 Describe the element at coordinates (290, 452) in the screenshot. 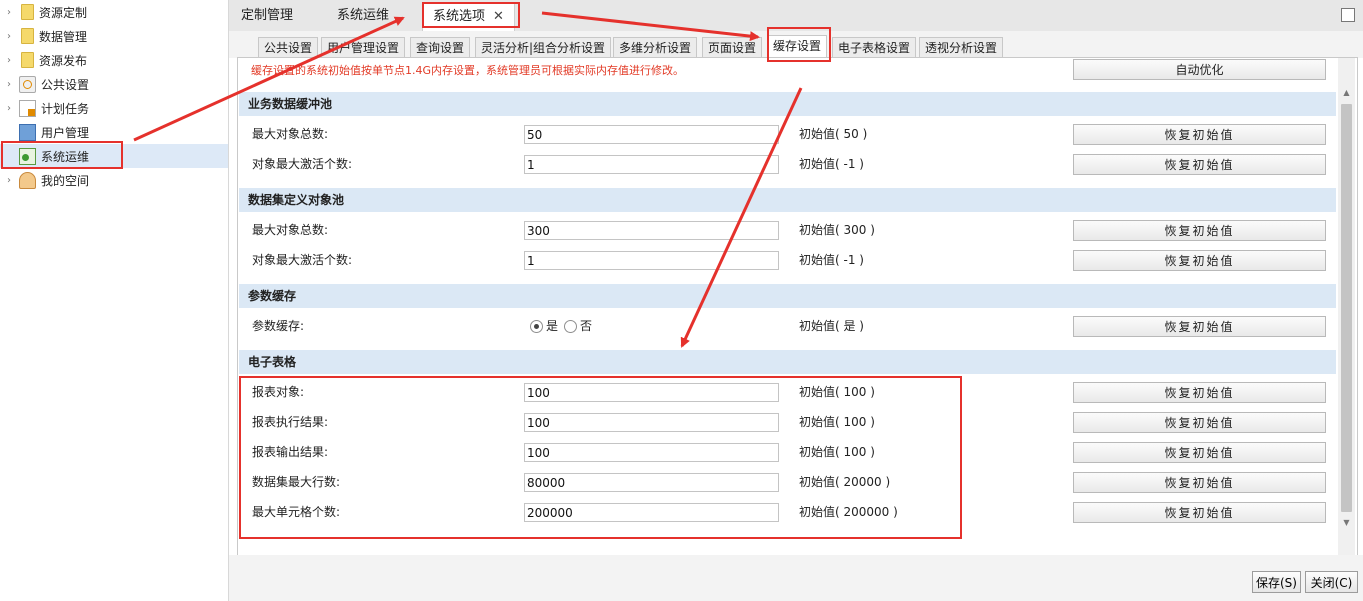

I see `field-label: 报表输出结果:` at that location.